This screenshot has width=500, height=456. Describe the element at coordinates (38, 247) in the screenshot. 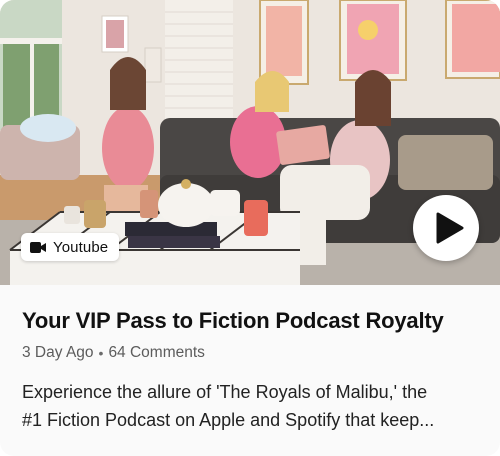

I see `video-camera-icon` at that location.